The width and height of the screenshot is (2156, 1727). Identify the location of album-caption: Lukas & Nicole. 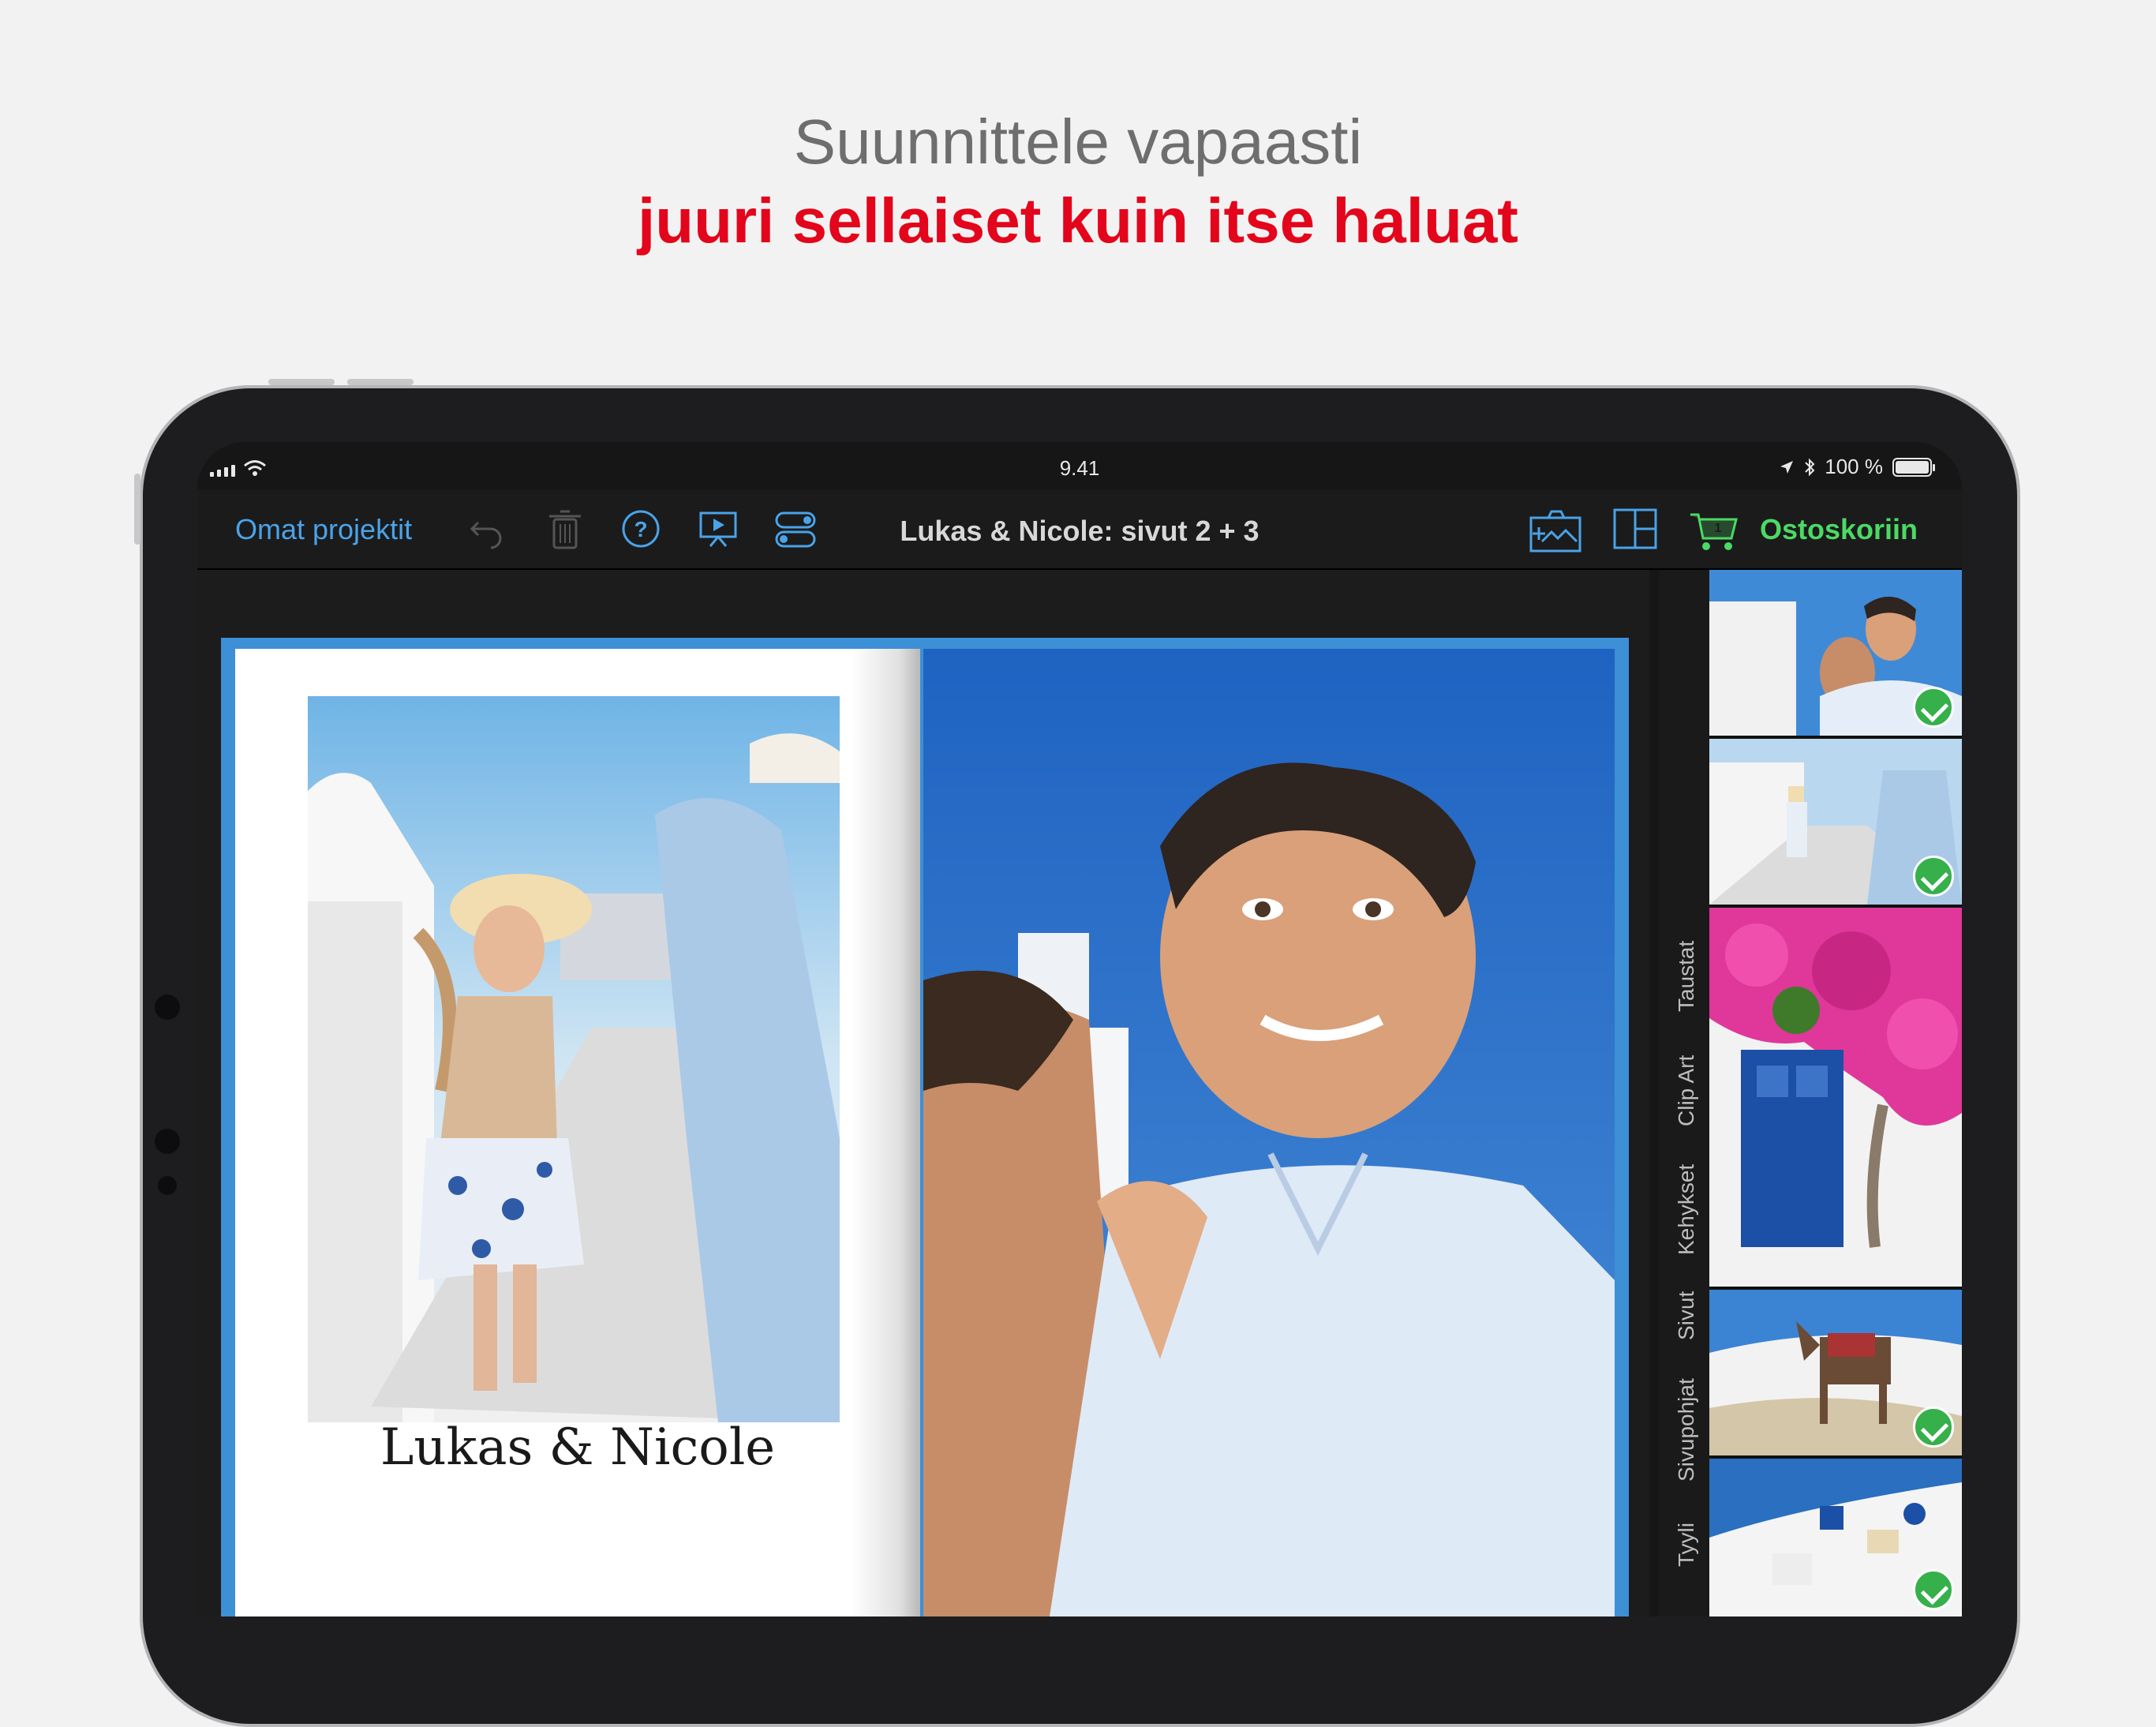
(577, 1447).